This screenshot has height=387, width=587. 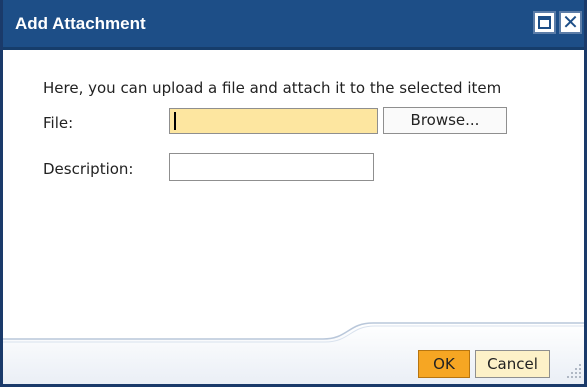 I want to click on file-input, so click(x=273, y=121).